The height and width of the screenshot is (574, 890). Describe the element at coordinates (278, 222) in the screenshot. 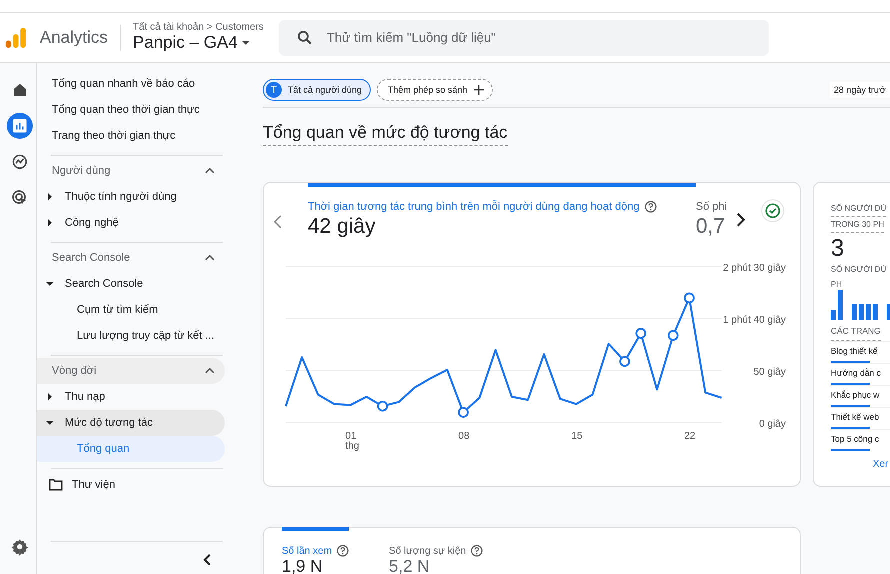

I see `previous-chevron-icon` at that location.